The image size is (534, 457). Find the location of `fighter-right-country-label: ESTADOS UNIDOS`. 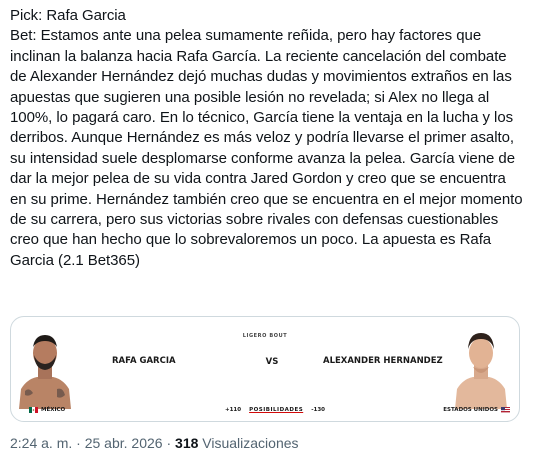

fighter-right-country-label: ESTADOS UNIDOS is located at coordinates (470, 410).